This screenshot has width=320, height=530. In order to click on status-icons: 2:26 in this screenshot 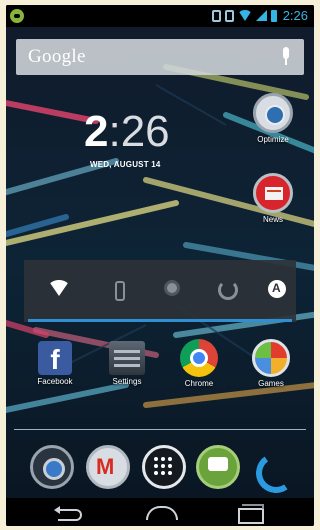, I will do `click(259, 15)`.